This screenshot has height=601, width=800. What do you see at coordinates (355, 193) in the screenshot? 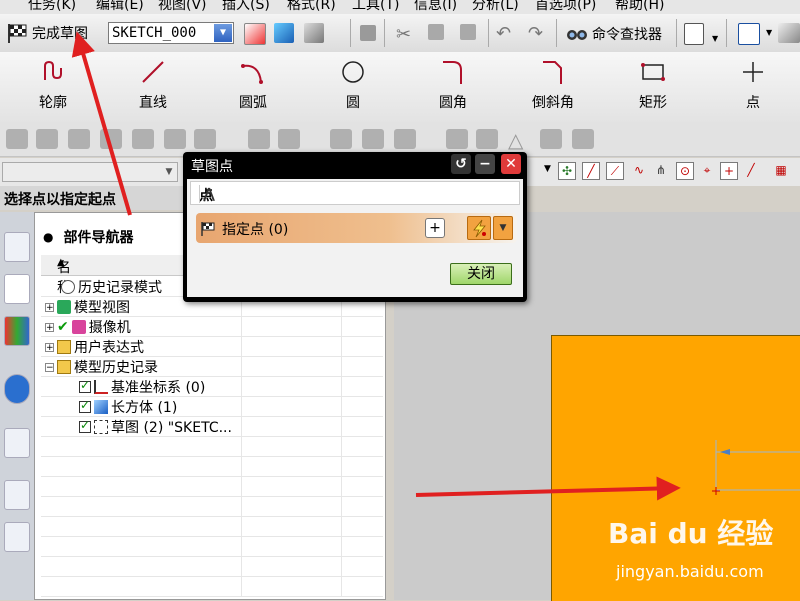
I see `point-group-header: 点 ⋀` at bounding box center [355, 193].